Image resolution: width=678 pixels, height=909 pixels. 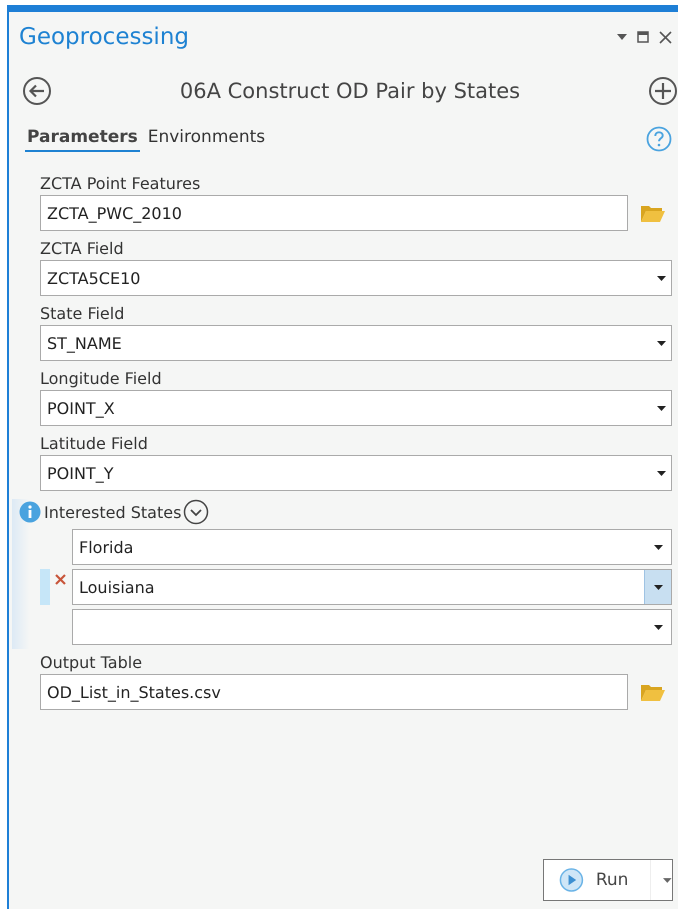 What do you see at coordinates (372, 547) in the screenshot?
I see `input-field: Florida` at bounding box center [372, 547].